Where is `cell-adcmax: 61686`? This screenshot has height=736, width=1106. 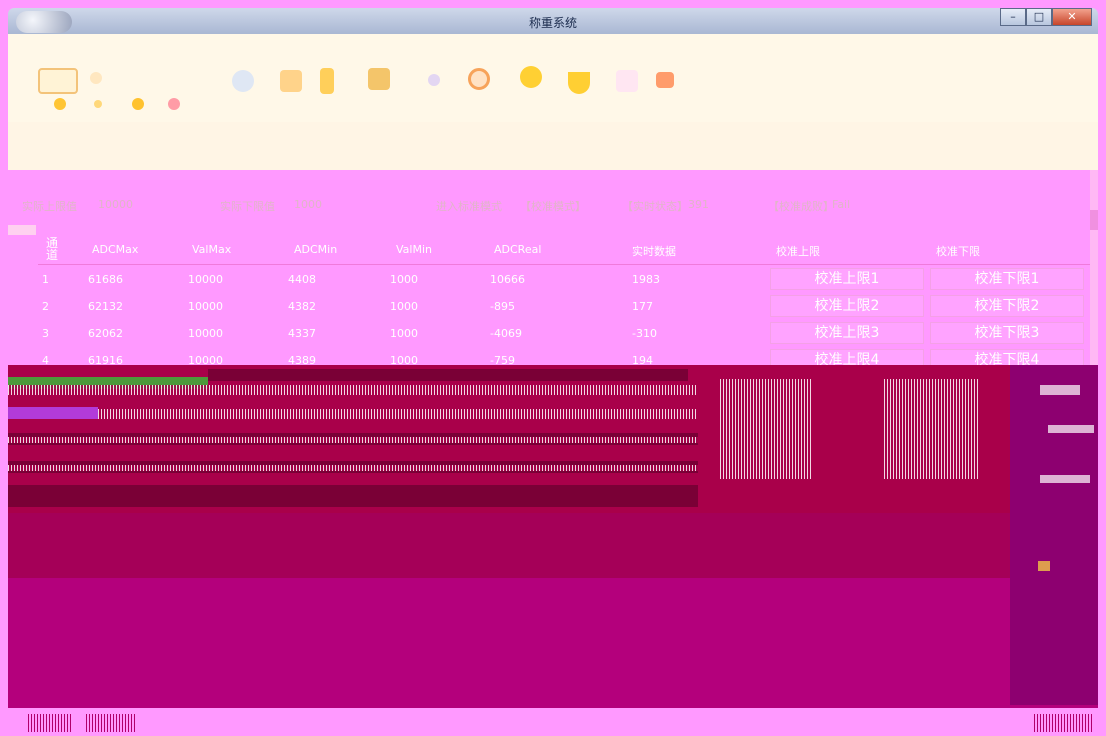
cell-adcmax: 61686 is located at coordinates (105, 279).